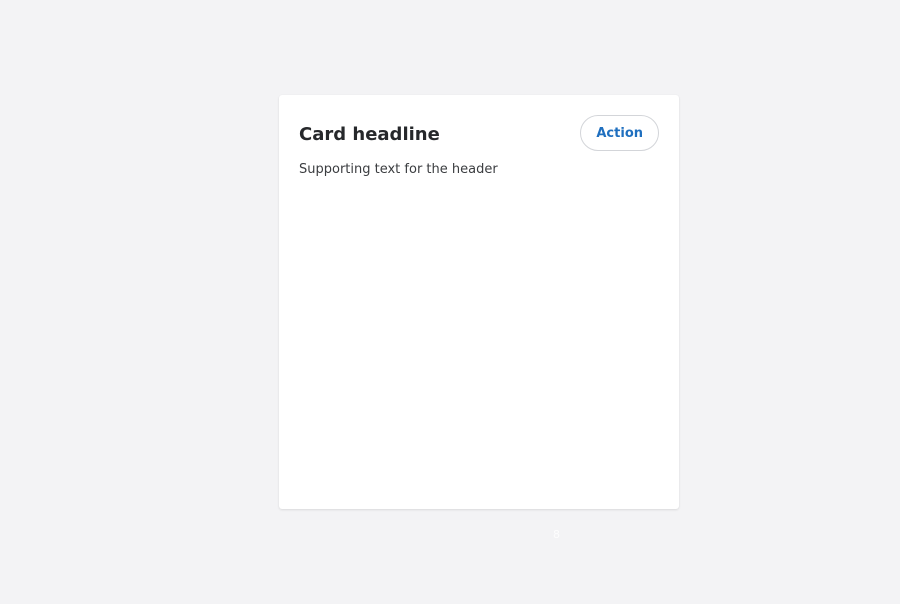  What do you see at coordinates (369, 134) in the screenshot?
I see `card-headline: Card headline` at bounding box center [369, 134].